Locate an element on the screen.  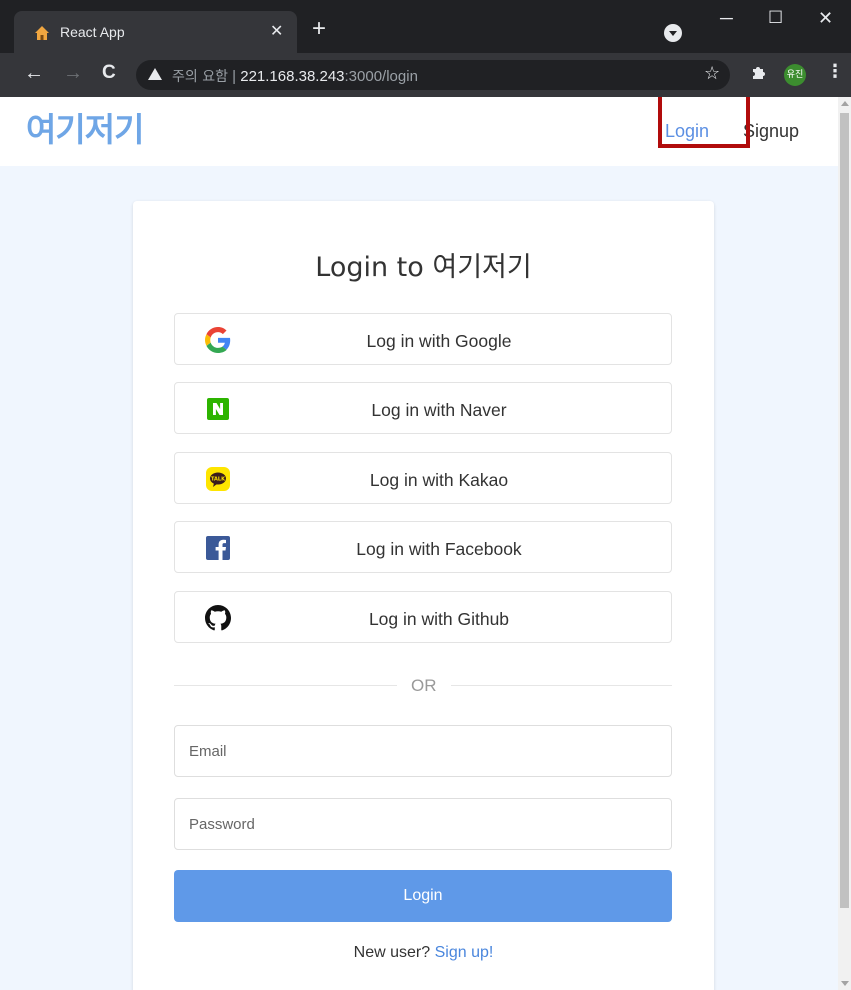
naver-login-button: Log in with Naver is located at coordinates (423, 408).